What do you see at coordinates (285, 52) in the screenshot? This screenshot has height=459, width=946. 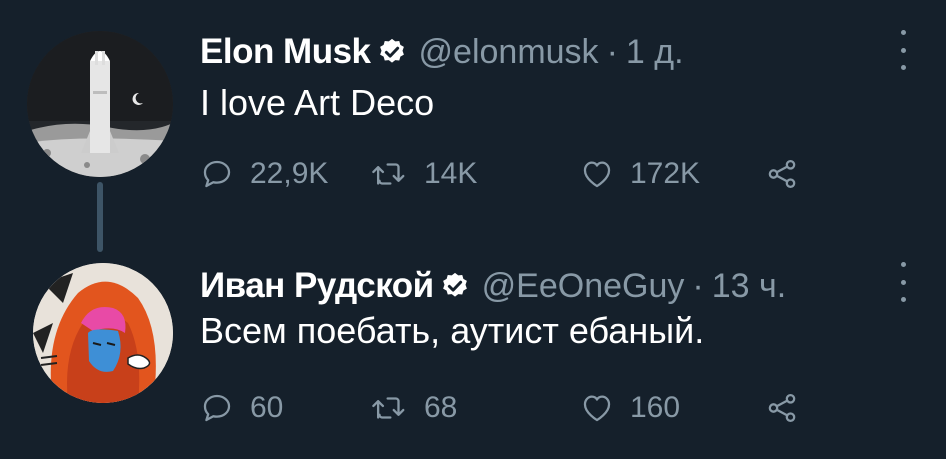 I see `display-name: Elon Musk` at bounding box center [285, 52].